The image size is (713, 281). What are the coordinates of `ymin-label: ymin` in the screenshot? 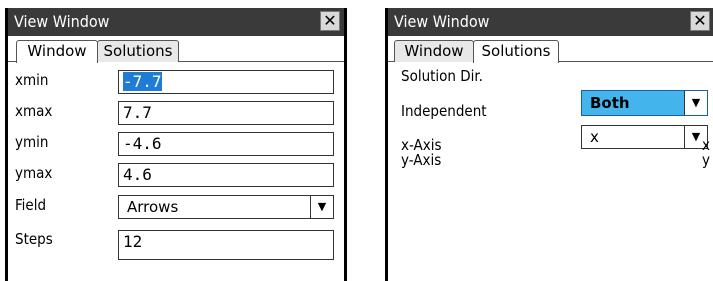 It's located at (32, 142).